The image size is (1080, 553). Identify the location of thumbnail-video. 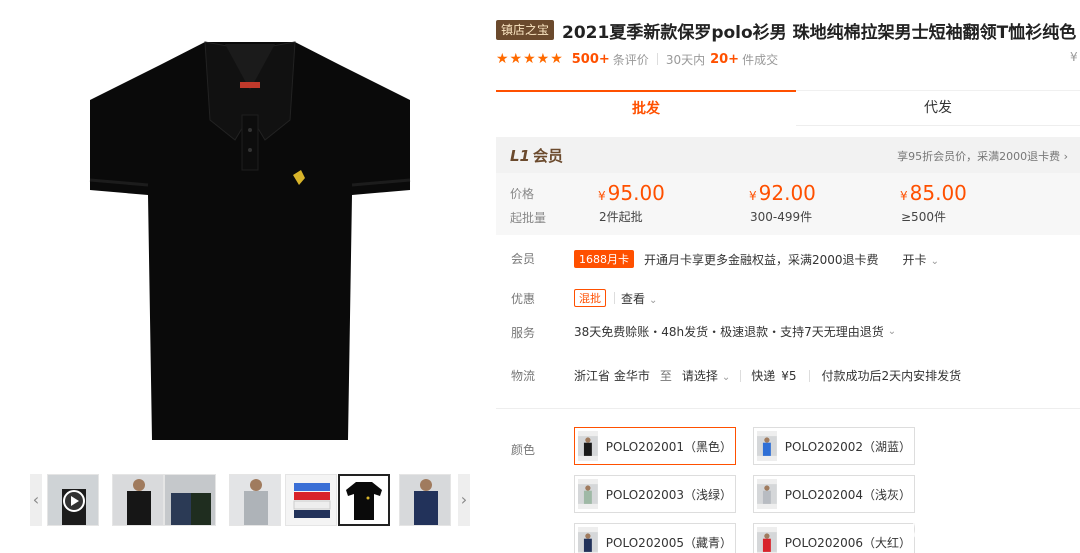
(73, 500).